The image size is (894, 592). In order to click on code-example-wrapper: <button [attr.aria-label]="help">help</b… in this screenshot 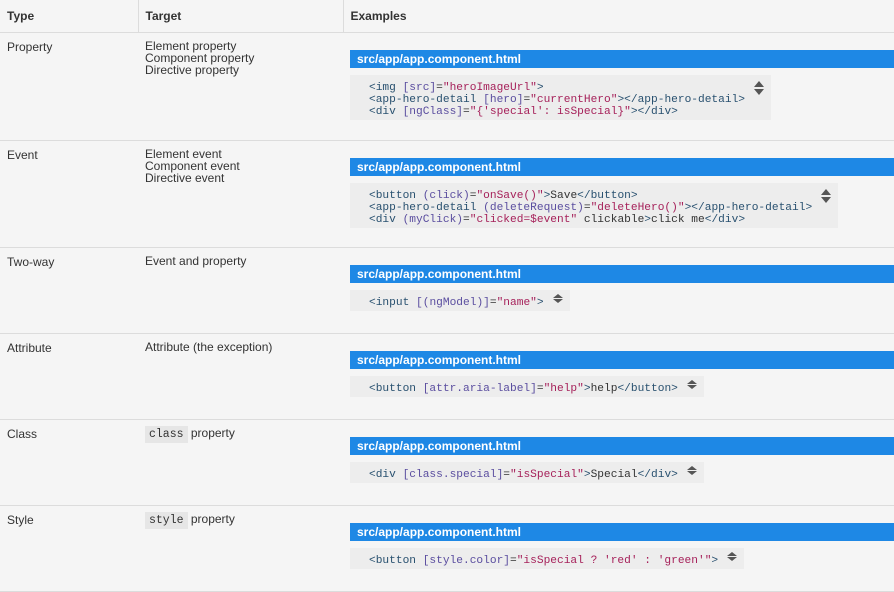, I will do `click(622, 383)`.